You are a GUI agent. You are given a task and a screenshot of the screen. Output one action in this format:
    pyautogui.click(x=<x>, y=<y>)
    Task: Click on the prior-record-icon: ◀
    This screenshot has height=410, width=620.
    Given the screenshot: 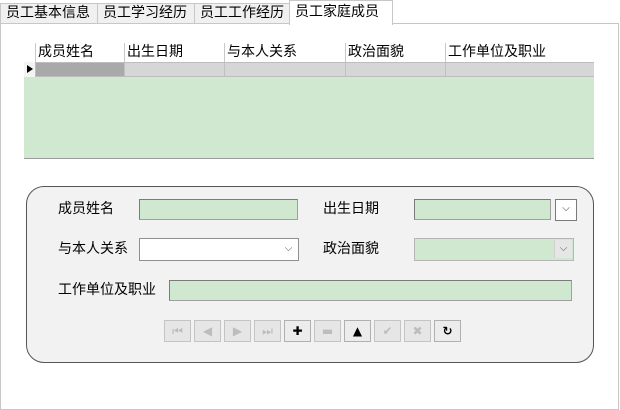 What is the action you would take?
    pyautogui.click(x=207, y=331)
    